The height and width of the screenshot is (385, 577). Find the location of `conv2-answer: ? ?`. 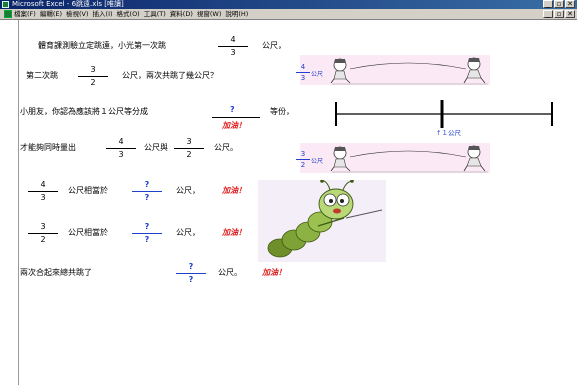

conv2-answer: ? ? is located at coordinates (147, 233).